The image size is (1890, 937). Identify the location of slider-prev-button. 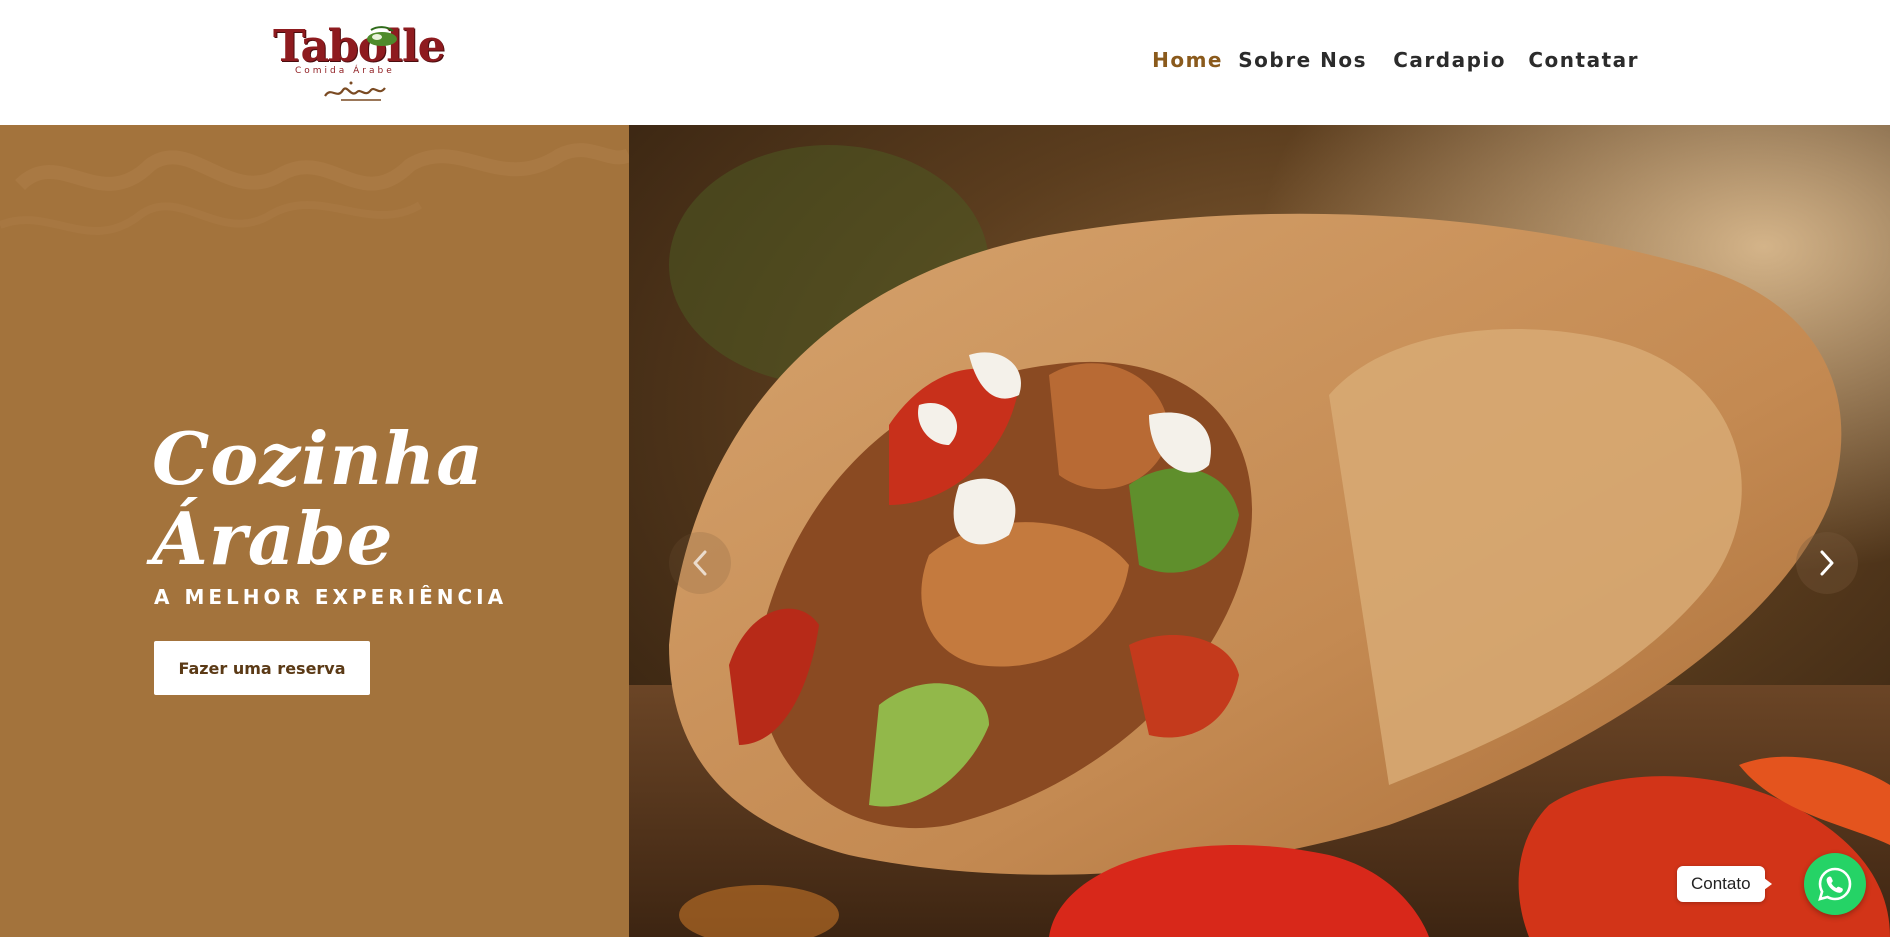
(700, 563).